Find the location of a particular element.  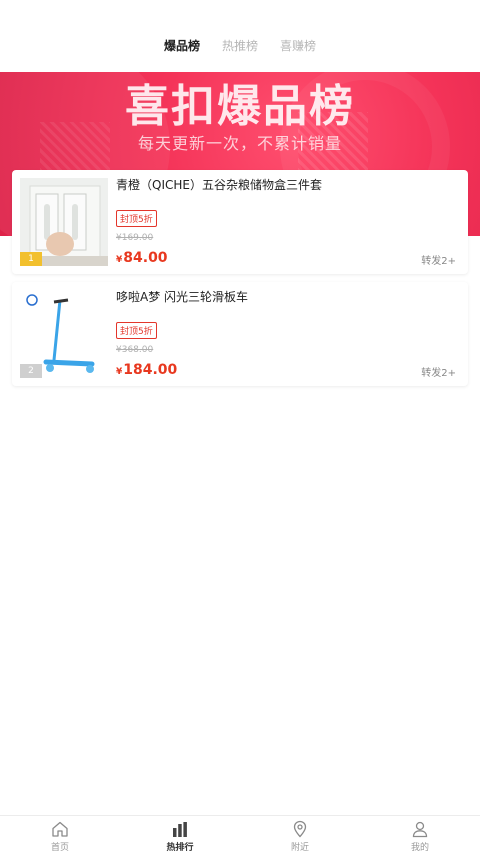

home-icon is located at coordinates (60, 829).